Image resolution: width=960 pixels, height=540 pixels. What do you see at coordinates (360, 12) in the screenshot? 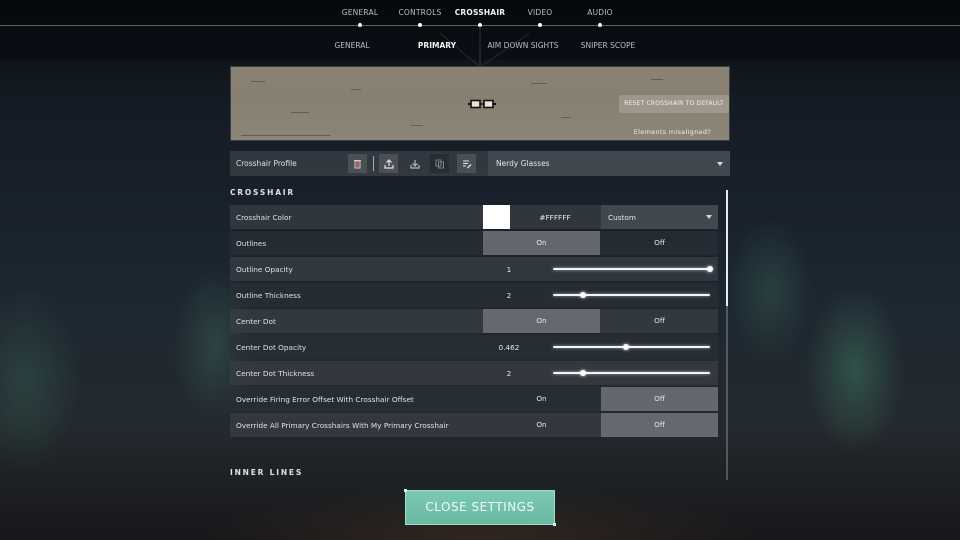
I see `tab-general: GENERAL` at bounding box center [360, 12].